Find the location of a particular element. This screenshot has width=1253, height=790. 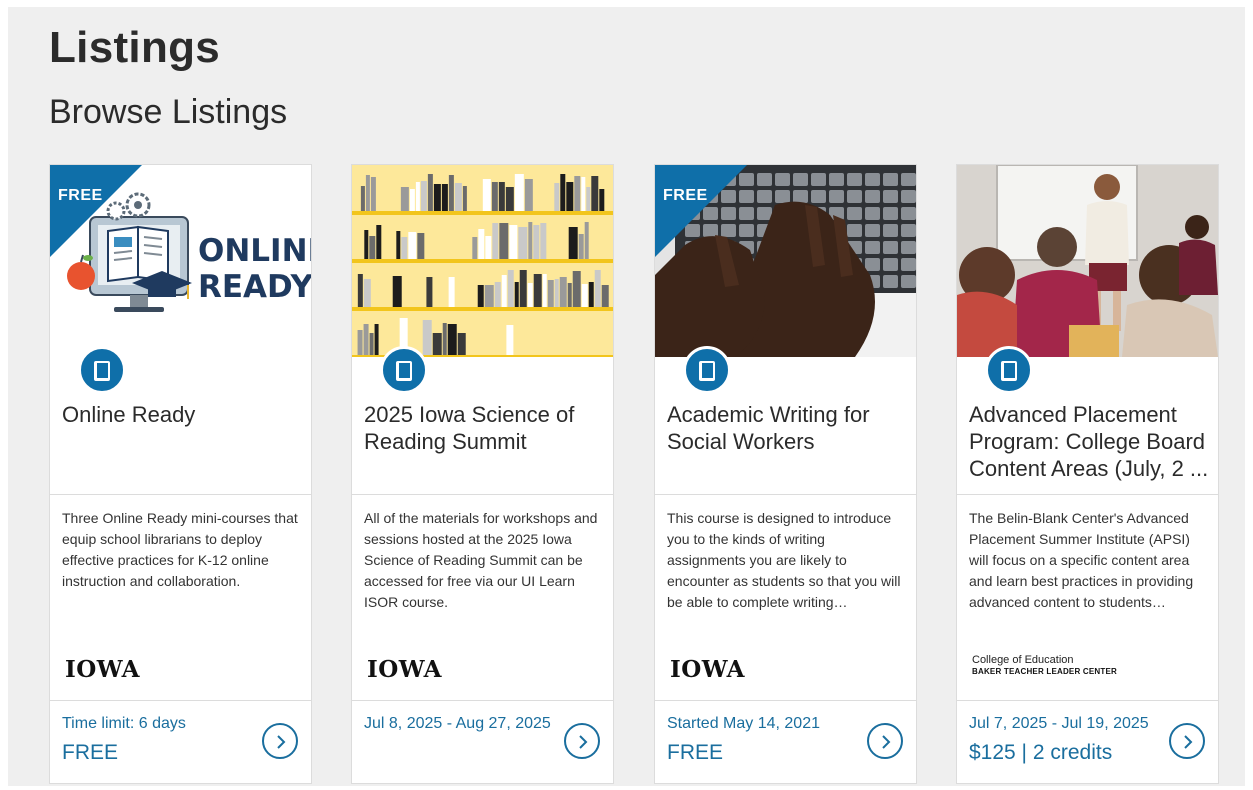

svg-text: READY is located at coordinates (254, 287).